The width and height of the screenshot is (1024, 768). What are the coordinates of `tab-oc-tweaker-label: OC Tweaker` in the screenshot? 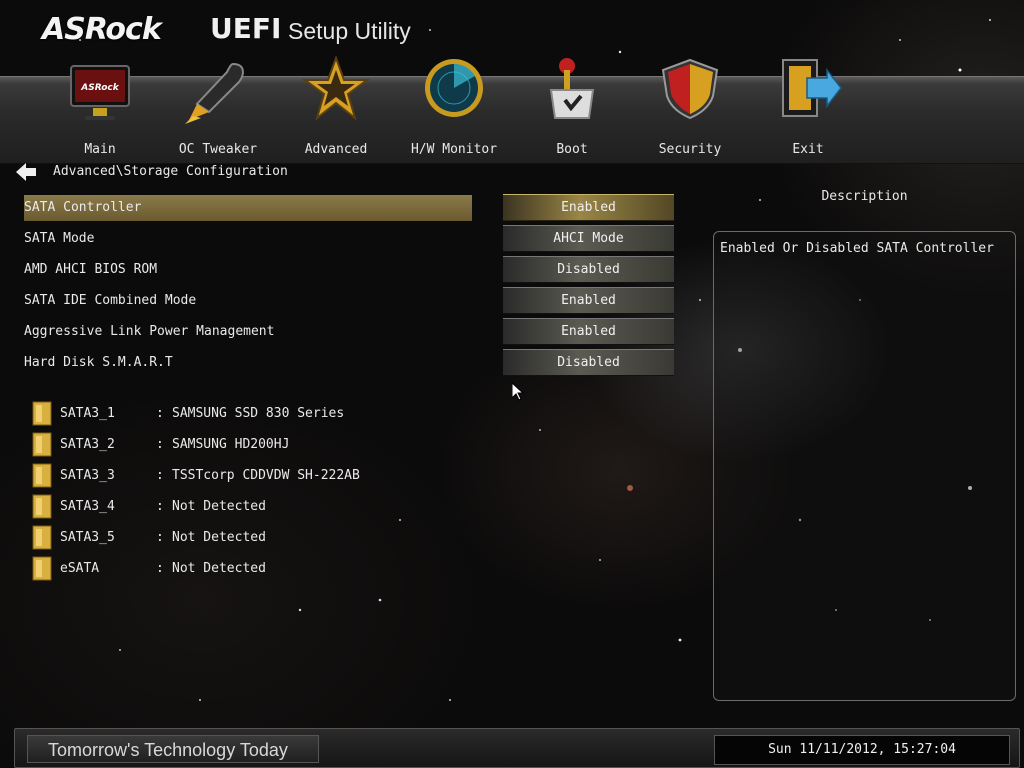 It's located at (218, 149).